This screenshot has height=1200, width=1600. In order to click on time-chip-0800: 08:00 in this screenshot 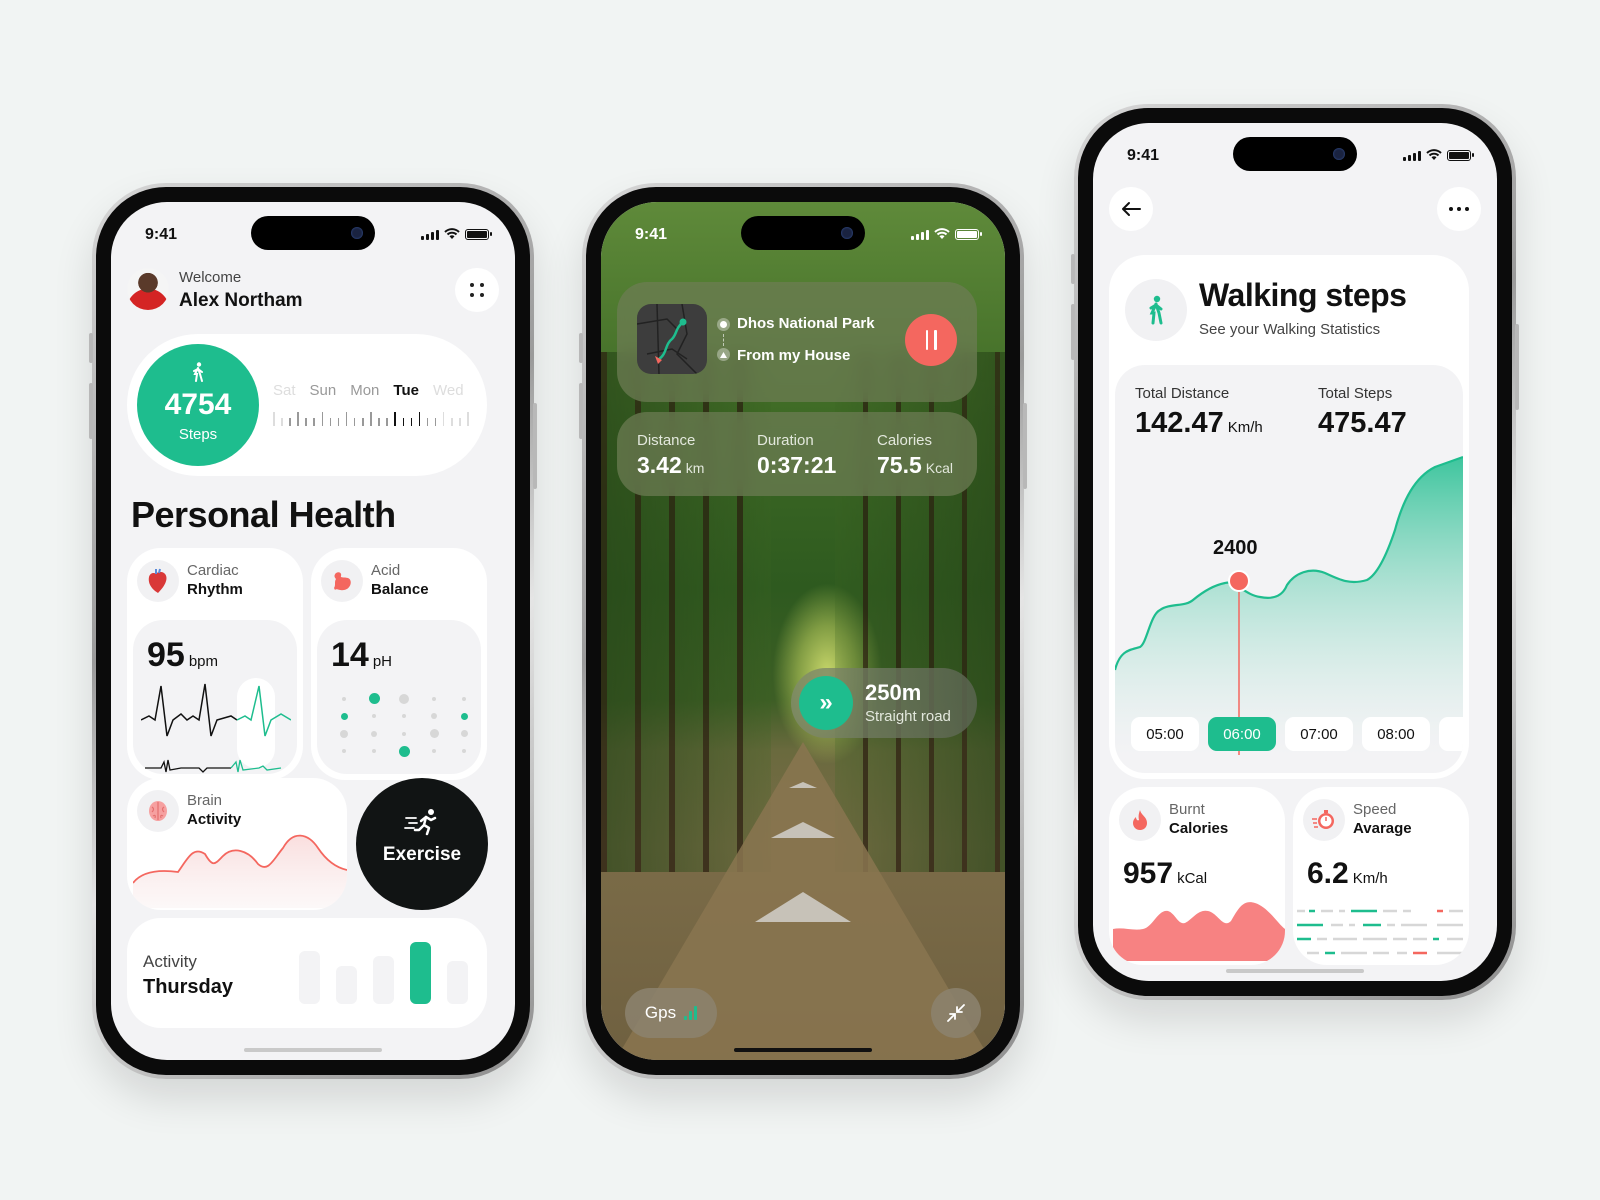, I will do `click(1396, 734)`.